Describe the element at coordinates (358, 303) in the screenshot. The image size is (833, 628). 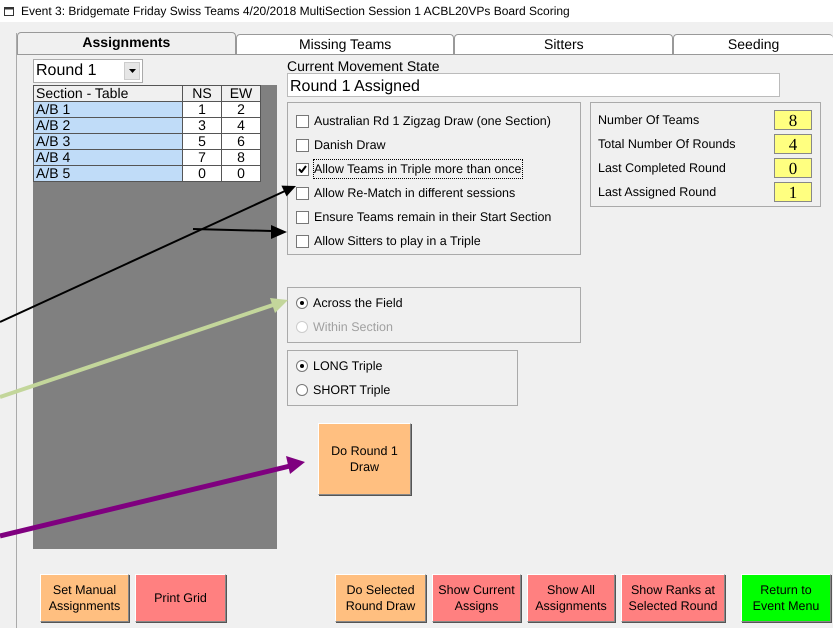
I see `radio-label: Across the Field` at that location.